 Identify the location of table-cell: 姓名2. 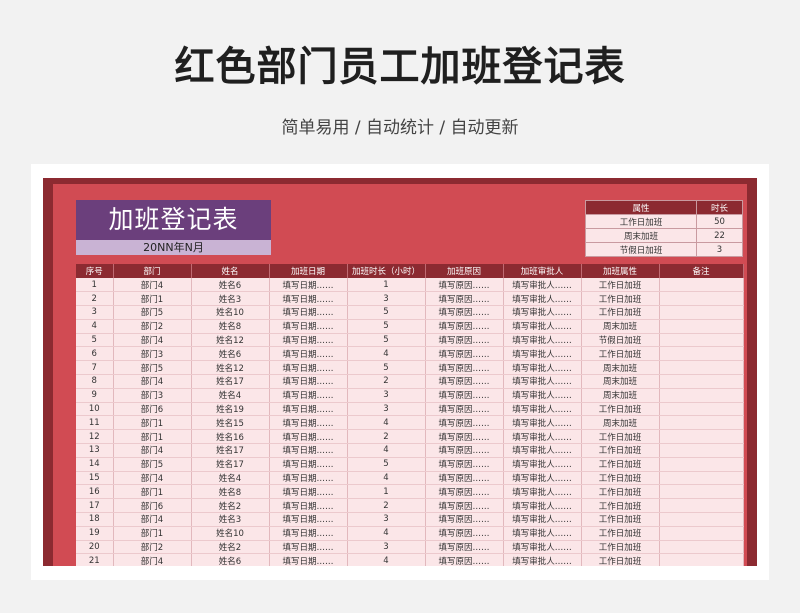
(230, 547).